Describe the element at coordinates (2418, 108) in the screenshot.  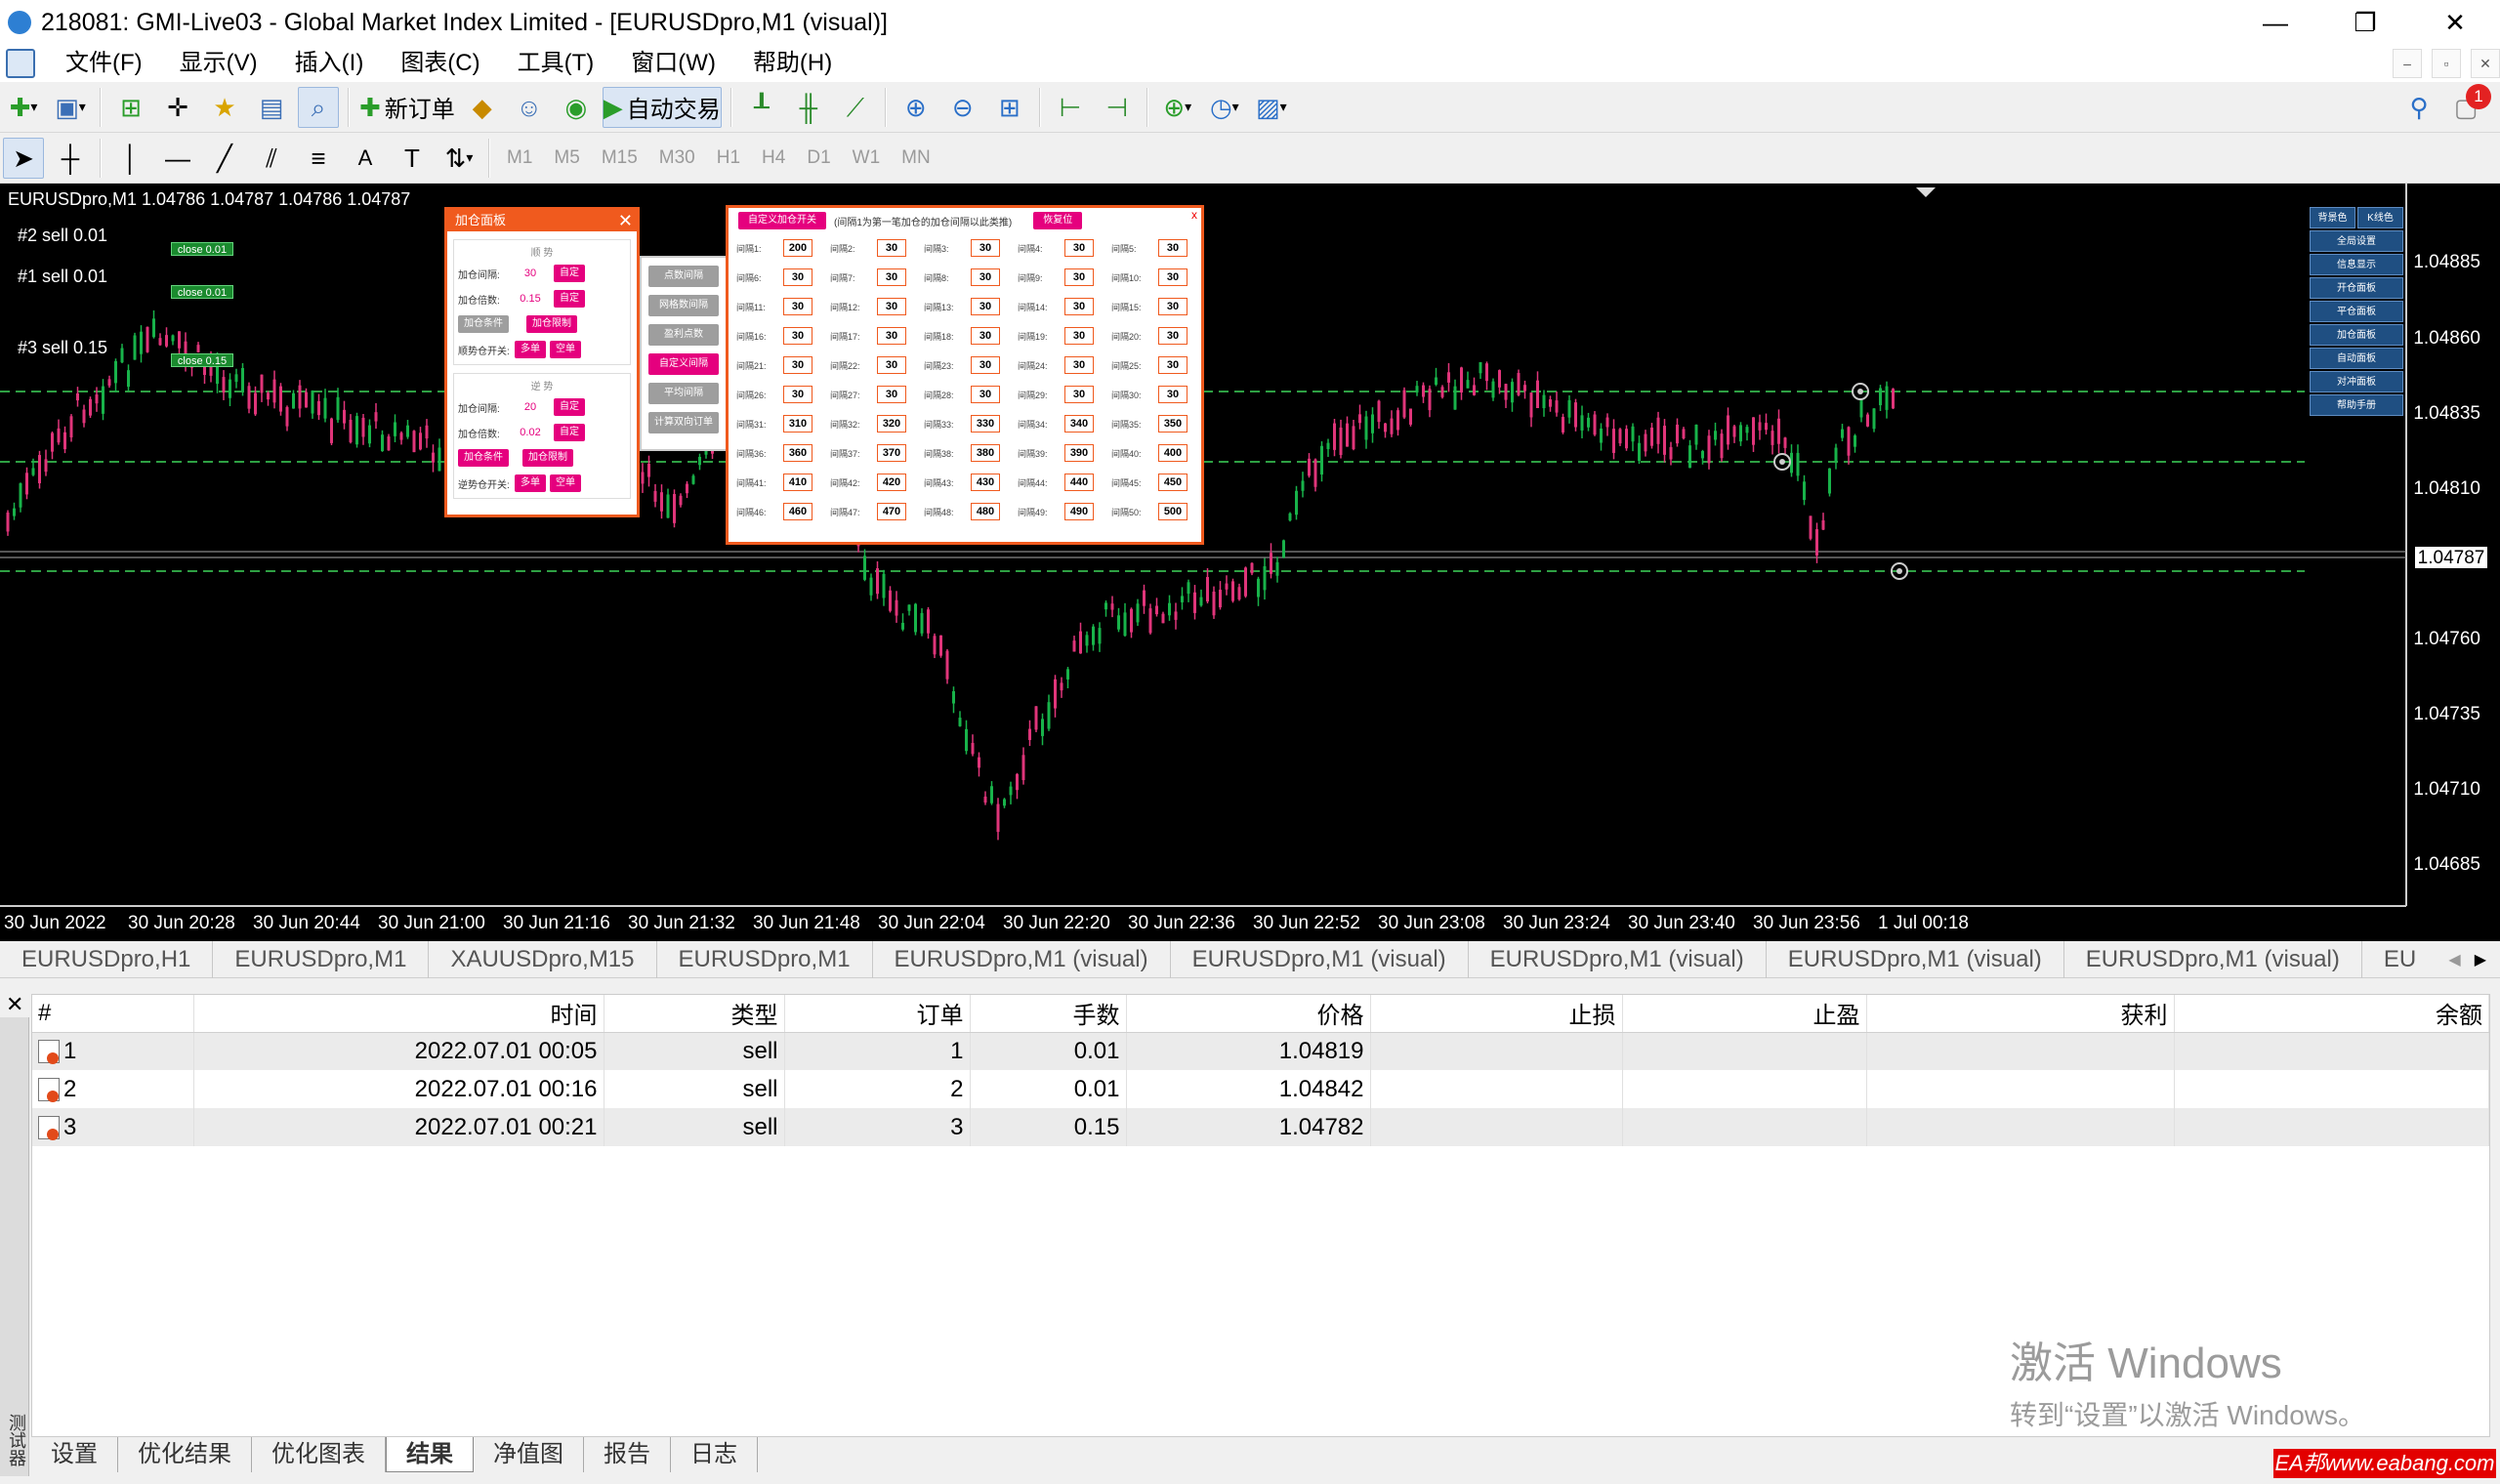
I see `search-button: ⚲` at that location.